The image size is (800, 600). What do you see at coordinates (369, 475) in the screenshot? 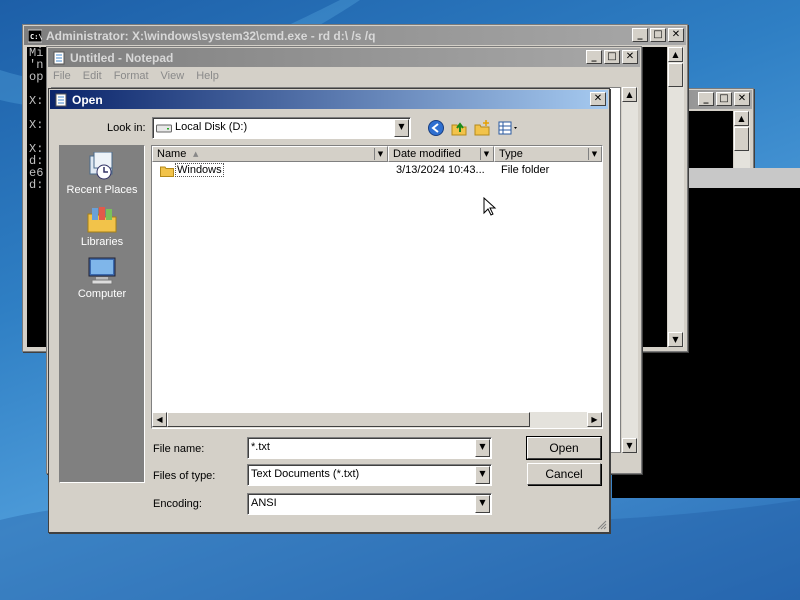
I see `files-of-type-dropdown: Text Documents (*.txt) ▼` at bounding box center [369, 475].